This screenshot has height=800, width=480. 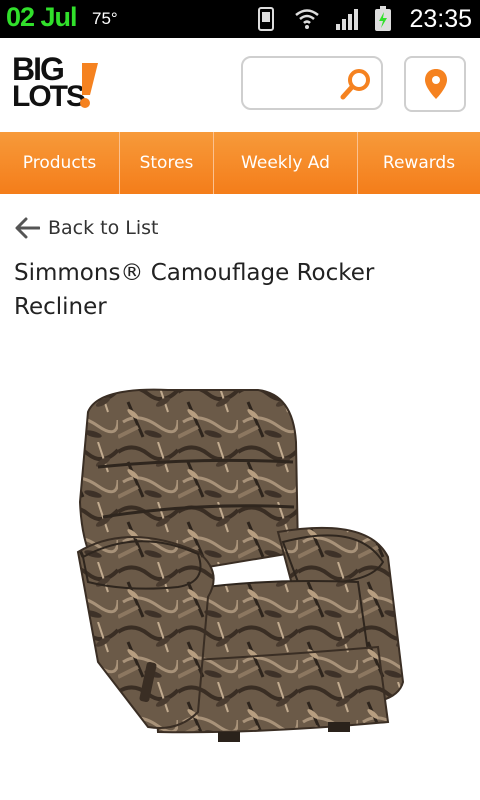 I want to click on nav-item-products: Products, so click(x=60, y=163).